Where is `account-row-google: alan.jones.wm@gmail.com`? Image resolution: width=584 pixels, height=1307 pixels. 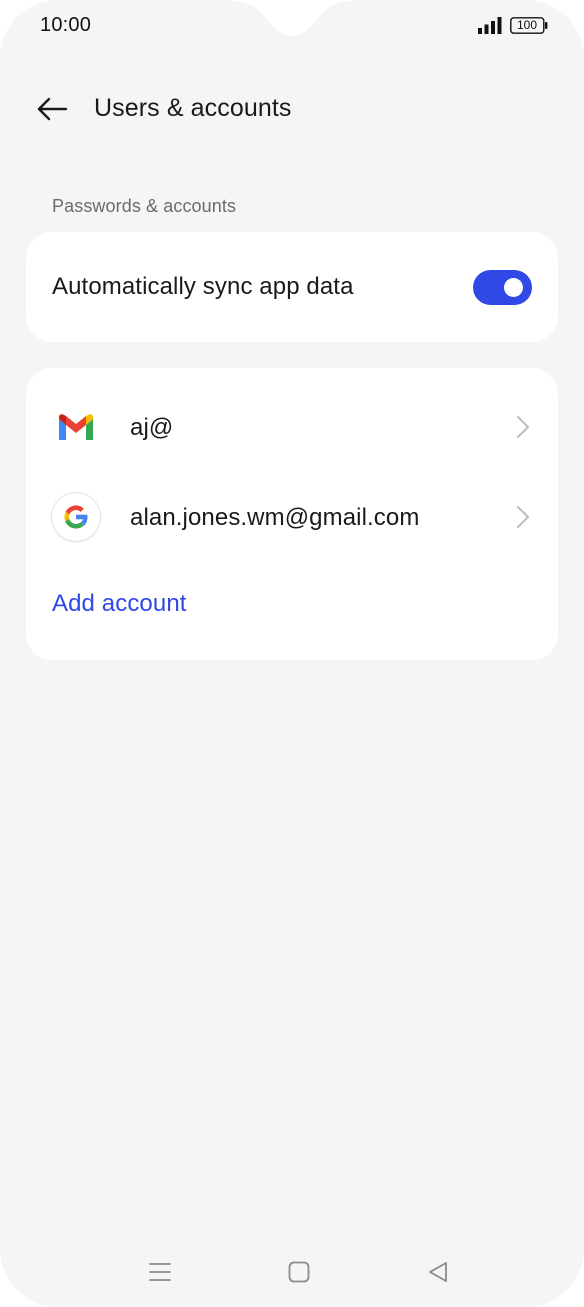 account-row-google: alan.jones.wm@gmail.com is located at coordinates (292, 517).